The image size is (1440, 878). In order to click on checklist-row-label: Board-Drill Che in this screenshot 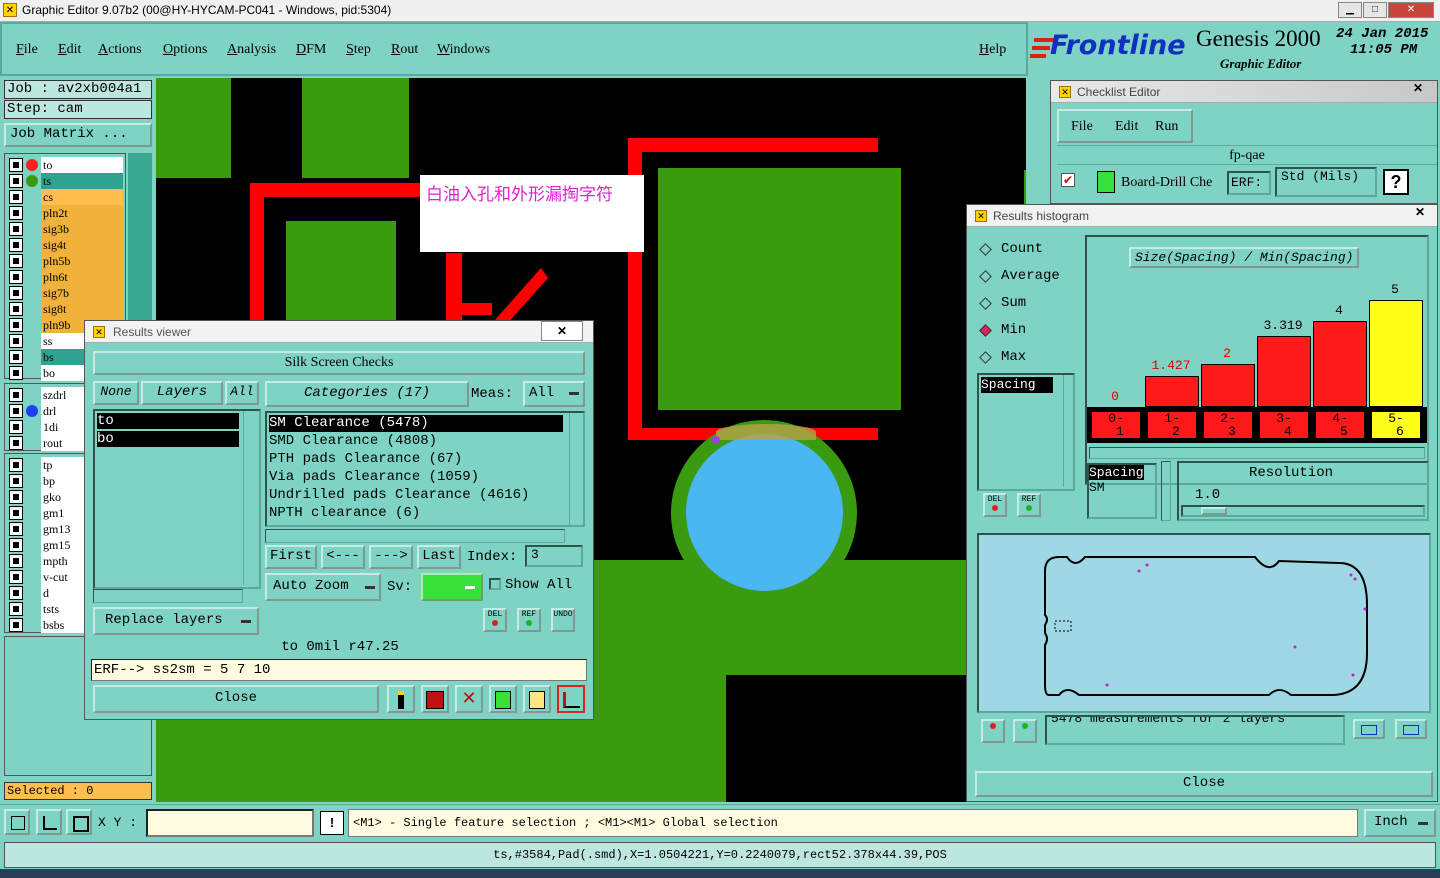, I will do `click(1166, 183)`.